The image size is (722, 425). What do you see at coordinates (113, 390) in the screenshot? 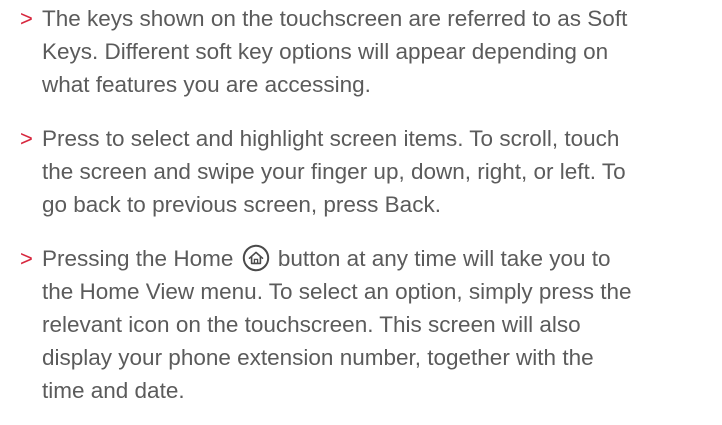
I see `text-line: time and date.` at bounding box center [113, 390].